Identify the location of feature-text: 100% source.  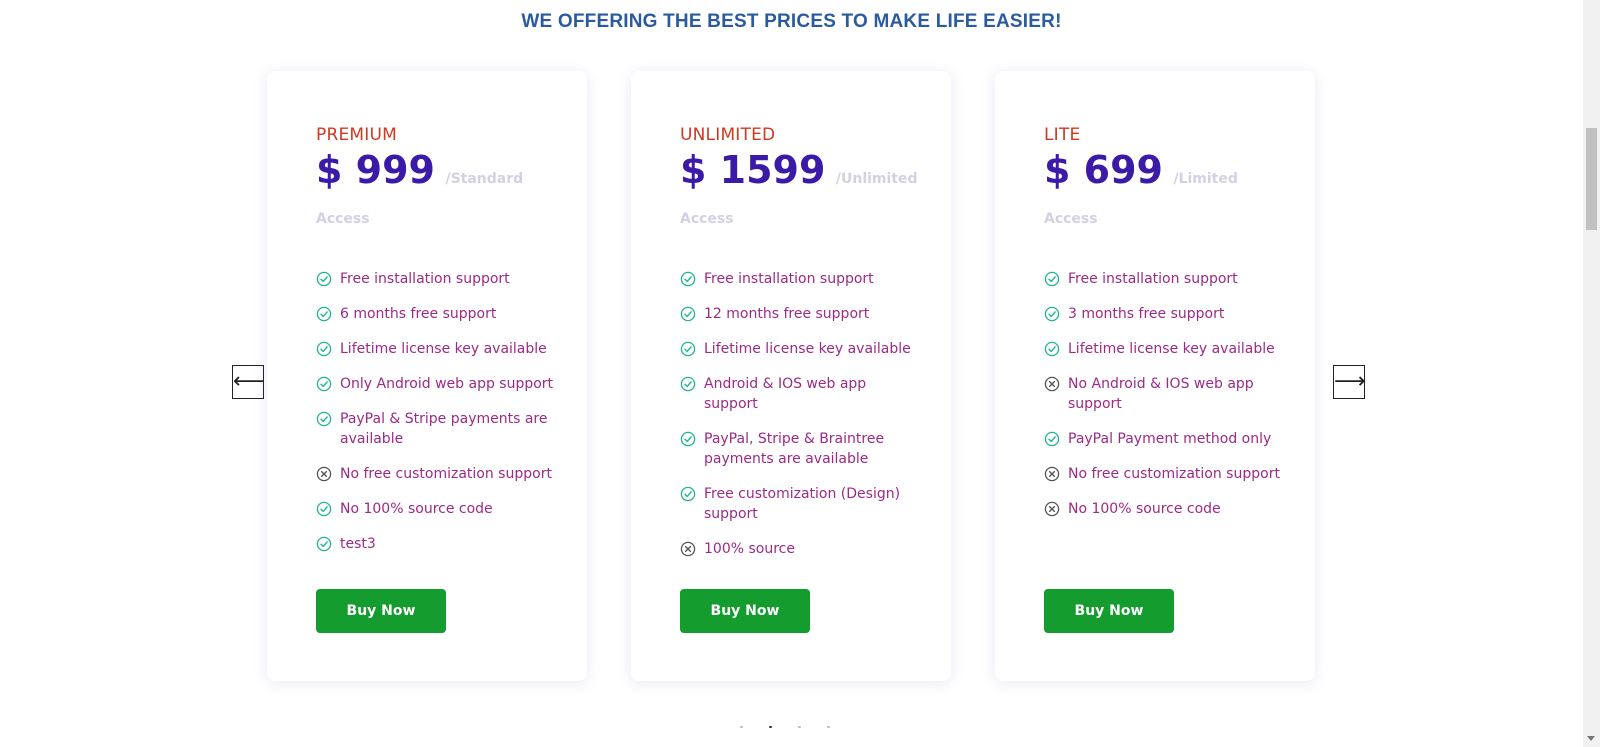
(749, 549).